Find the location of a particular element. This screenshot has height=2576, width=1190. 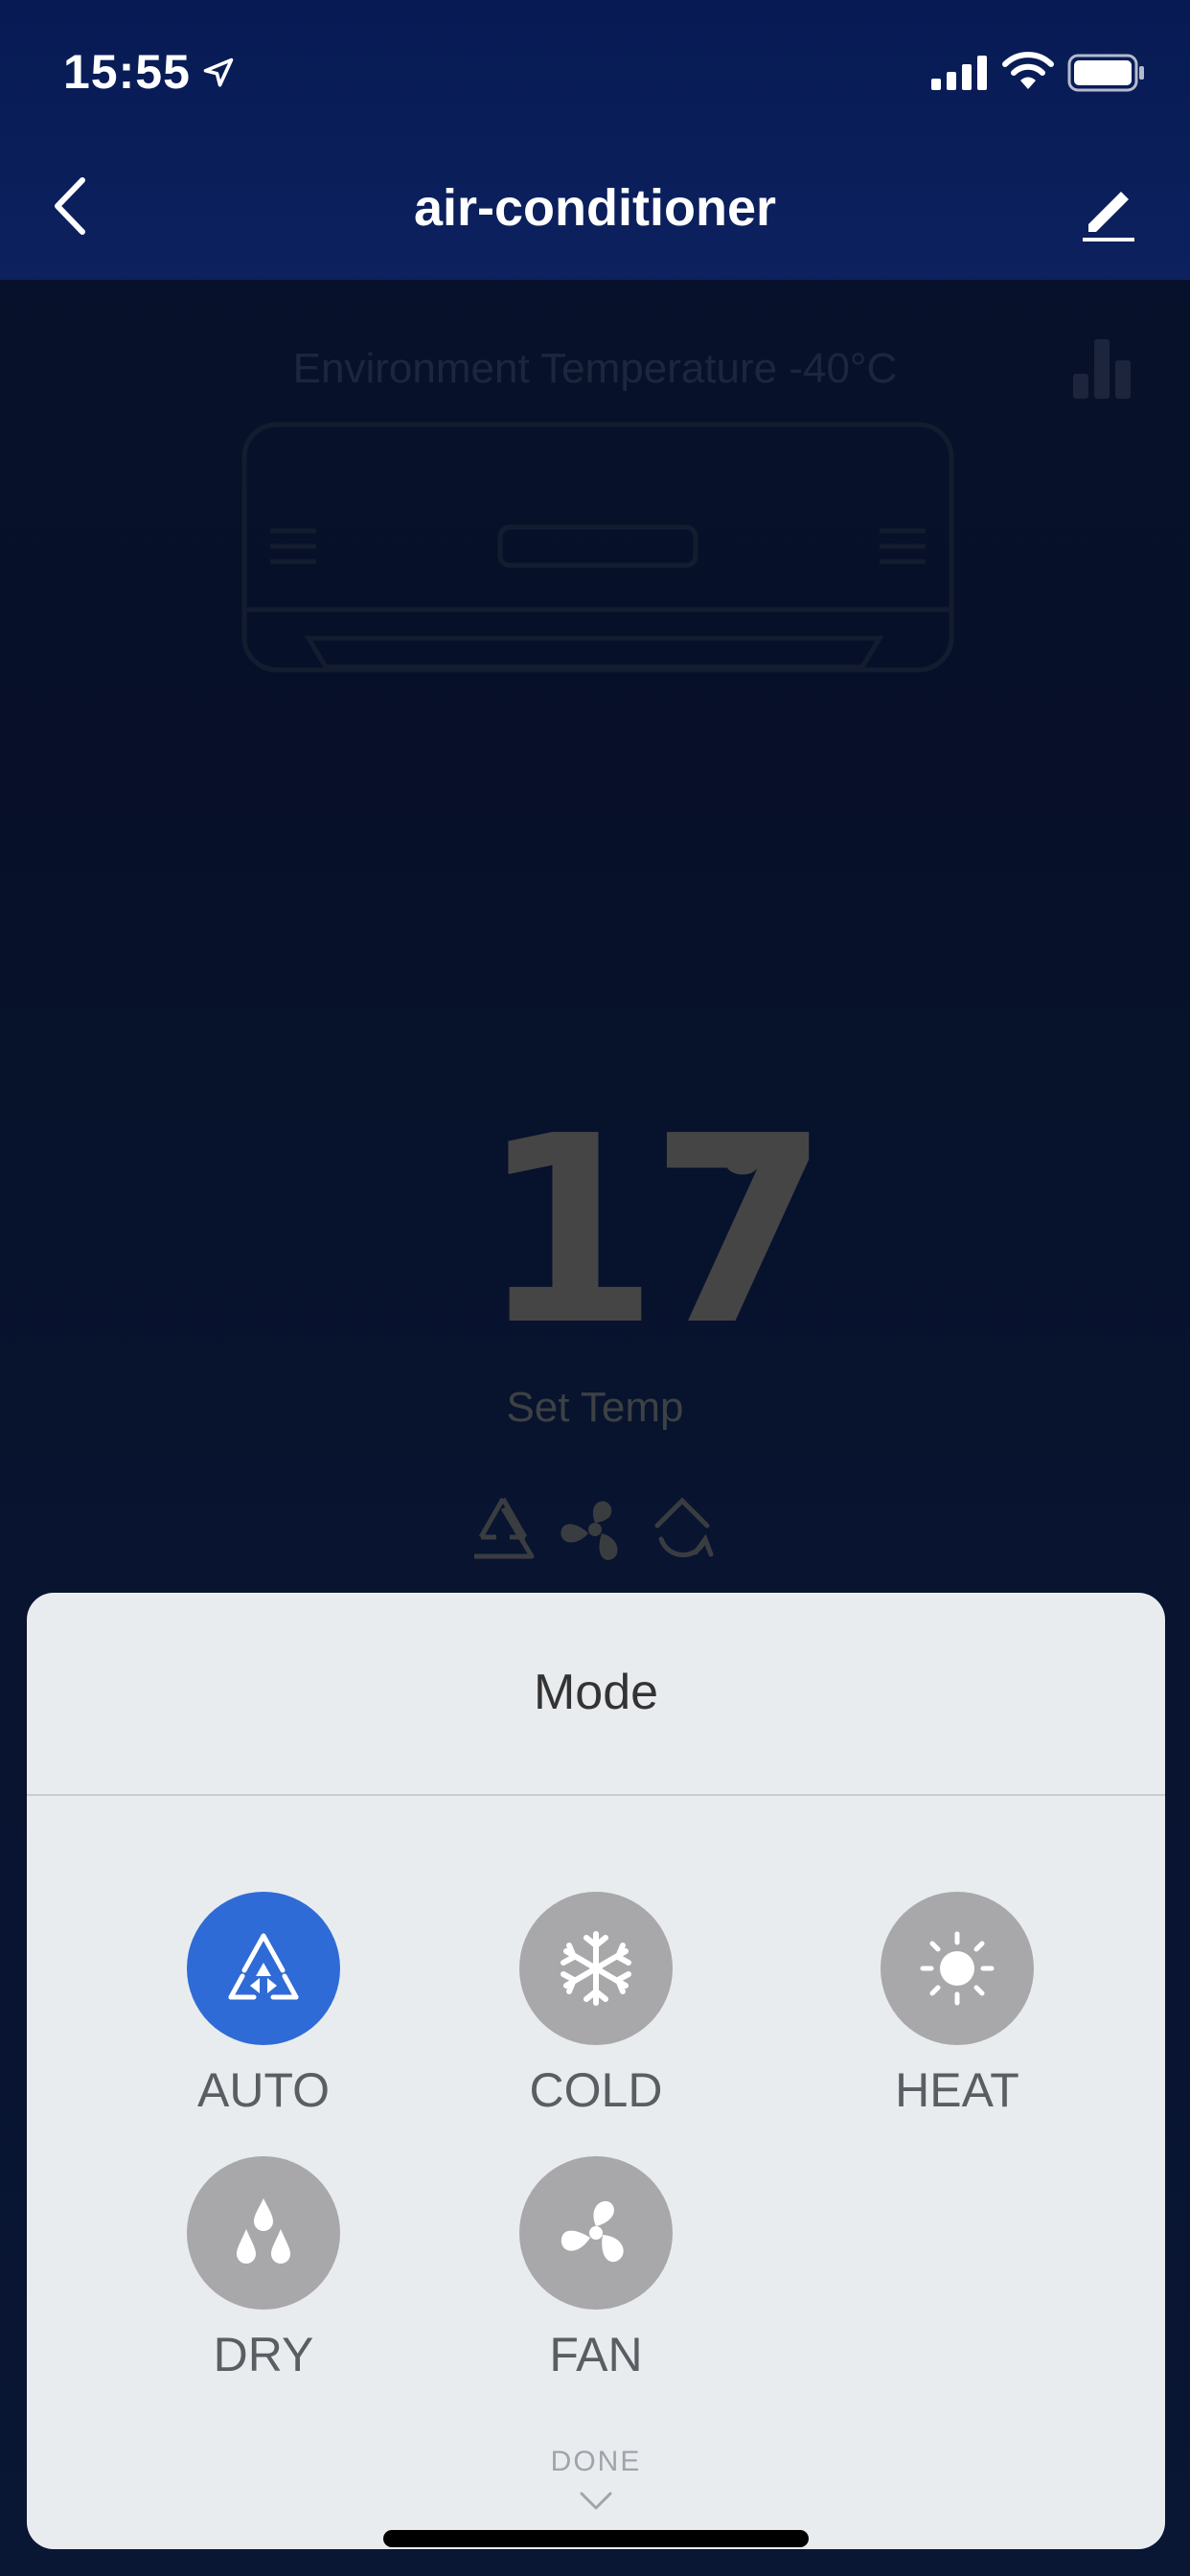

sheet-title: Mode is located at coordinates (596, 1692).